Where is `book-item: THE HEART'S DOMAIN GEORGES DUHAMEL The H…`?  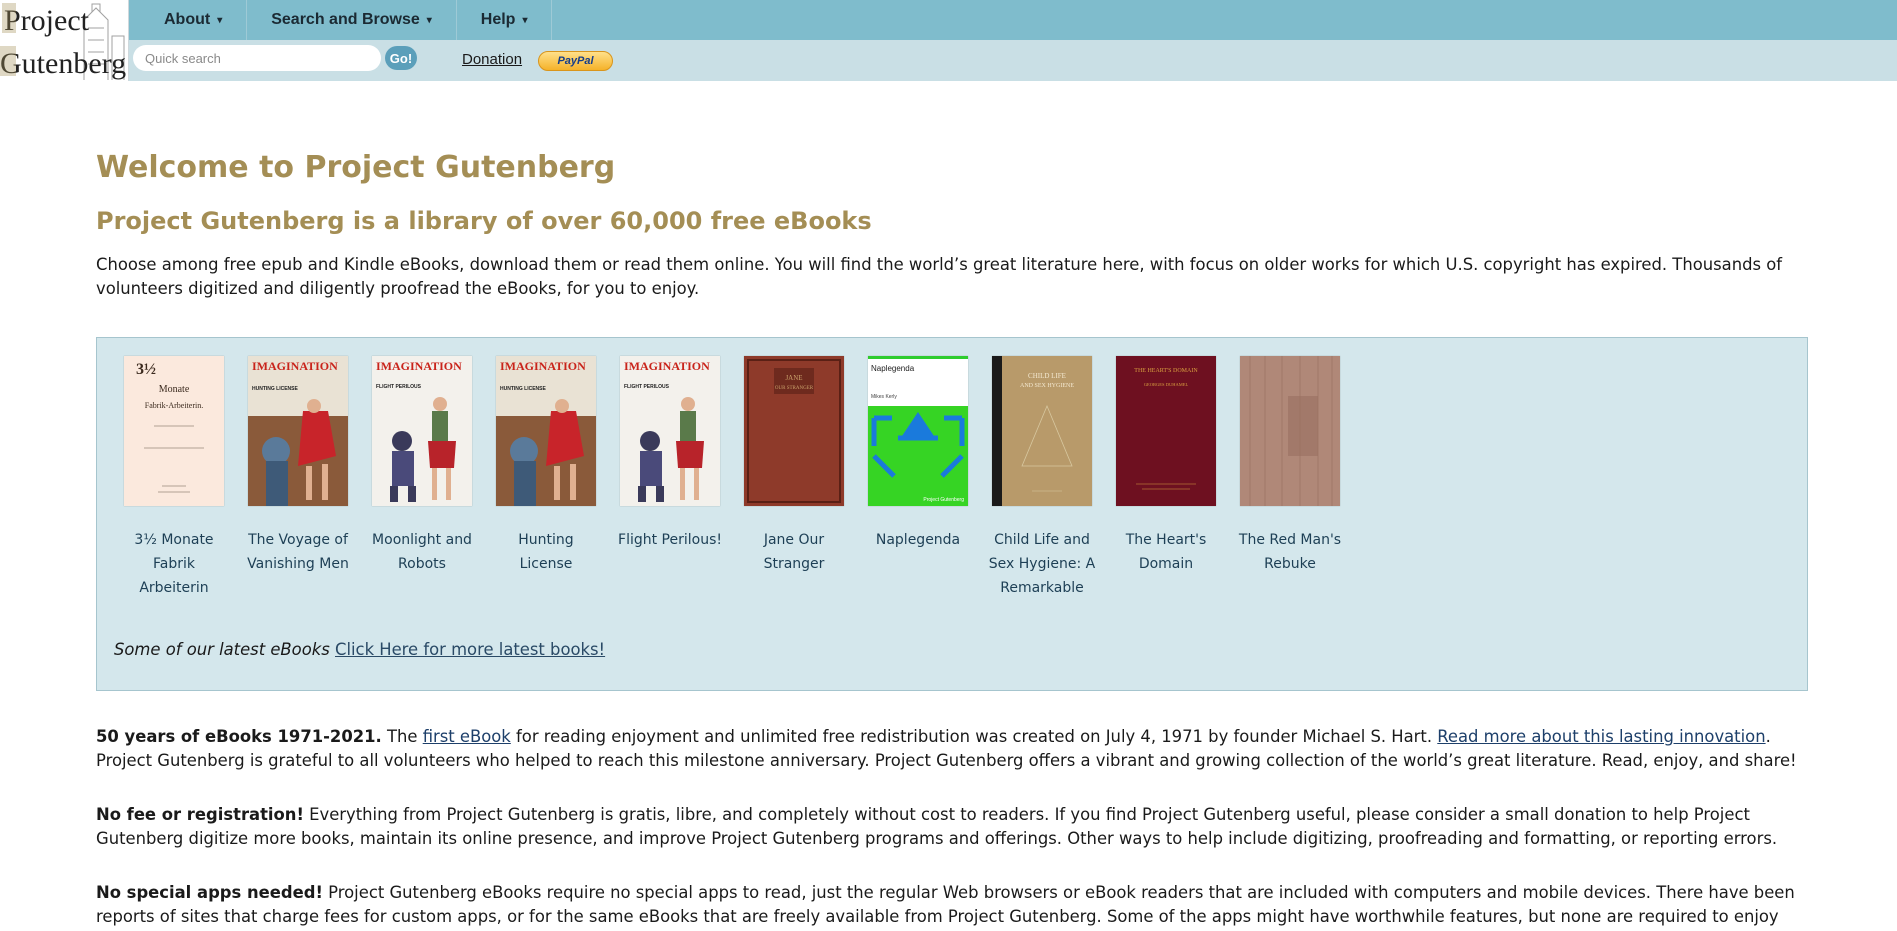
book-item: THE HEART'S DOMAIN GEORGES DUHAMEL The H… is located at coordinates (1166, 466).